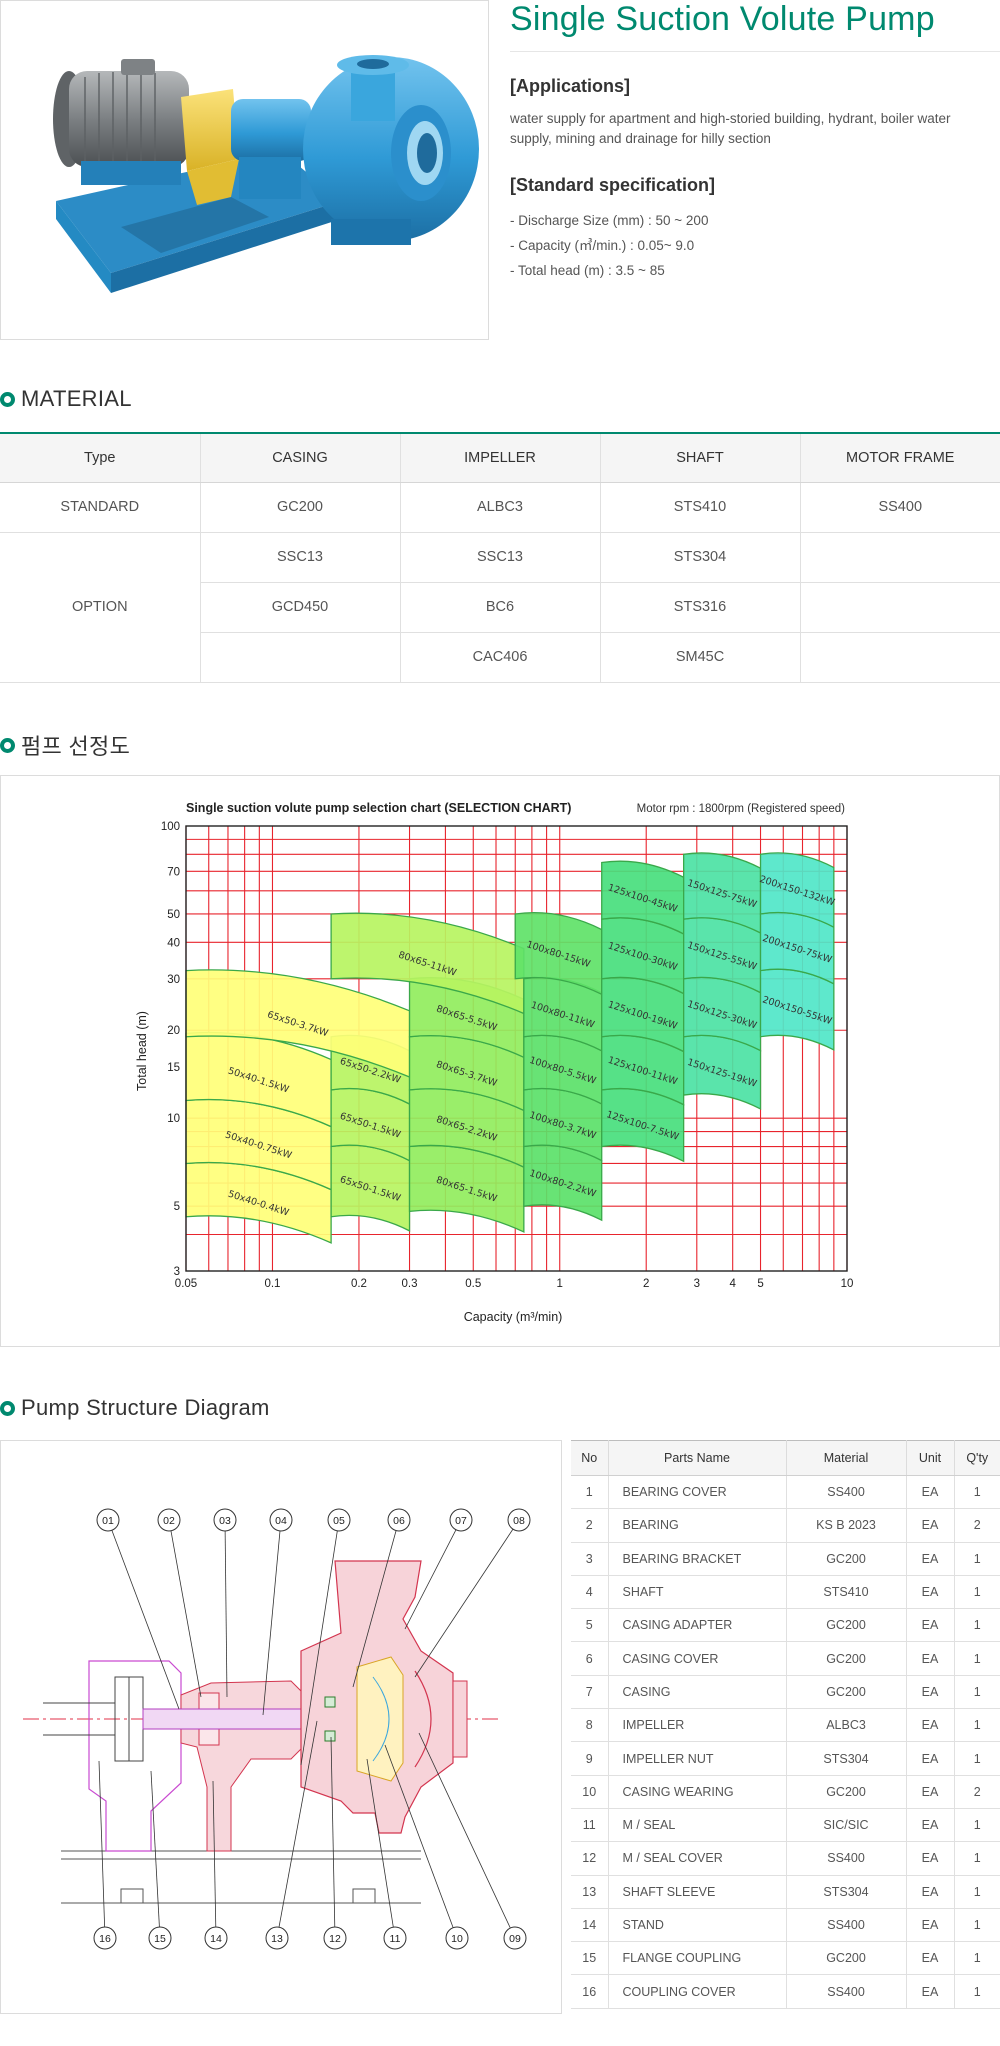 The image size is (1000, 2046). I want to click on part-name-cell: COUPLING COVER, so click(697, 1991).